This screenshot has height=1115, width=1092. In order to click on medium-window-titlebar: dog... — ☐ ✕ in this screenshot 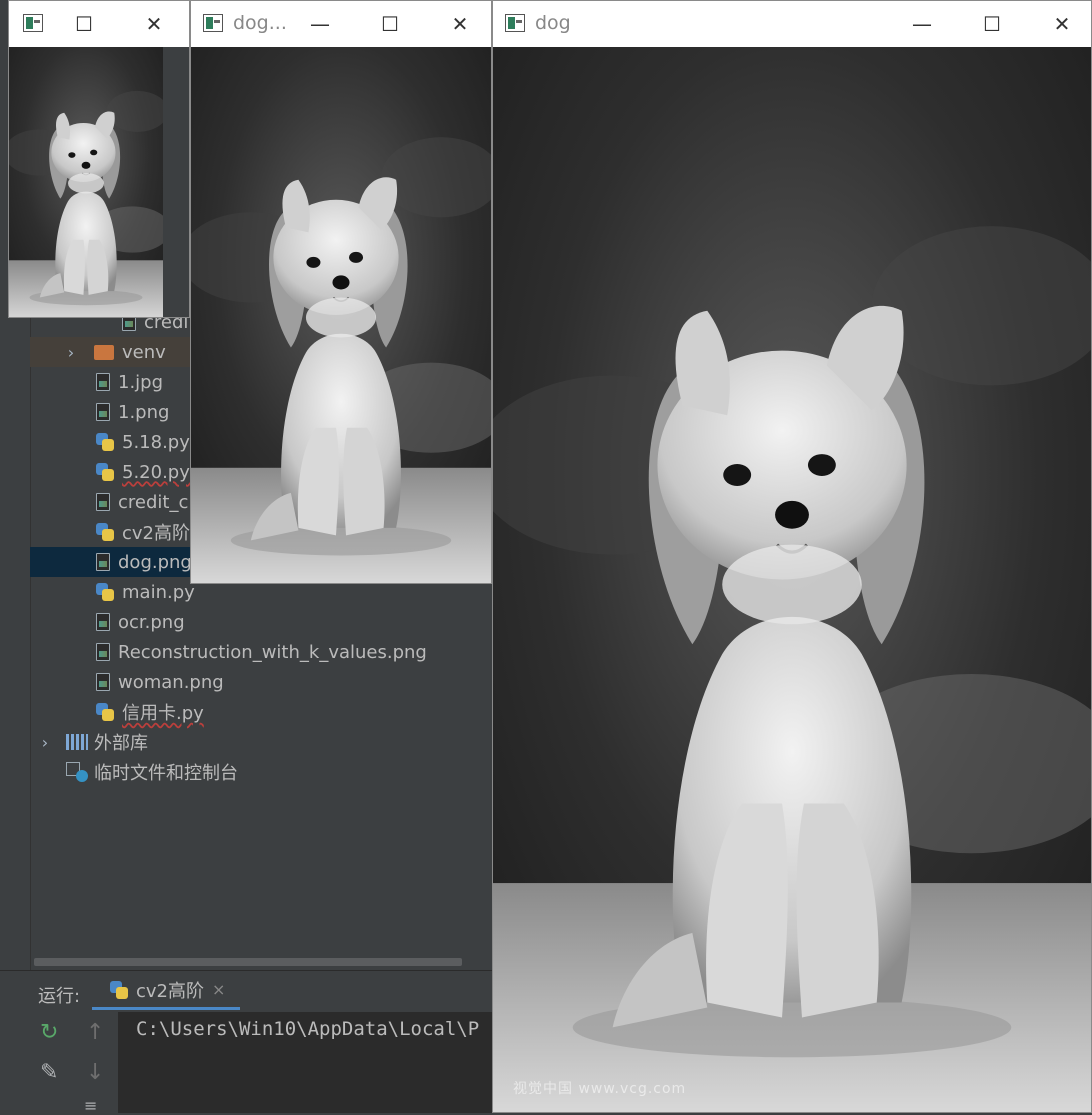, I will do `click(341, 24)`.